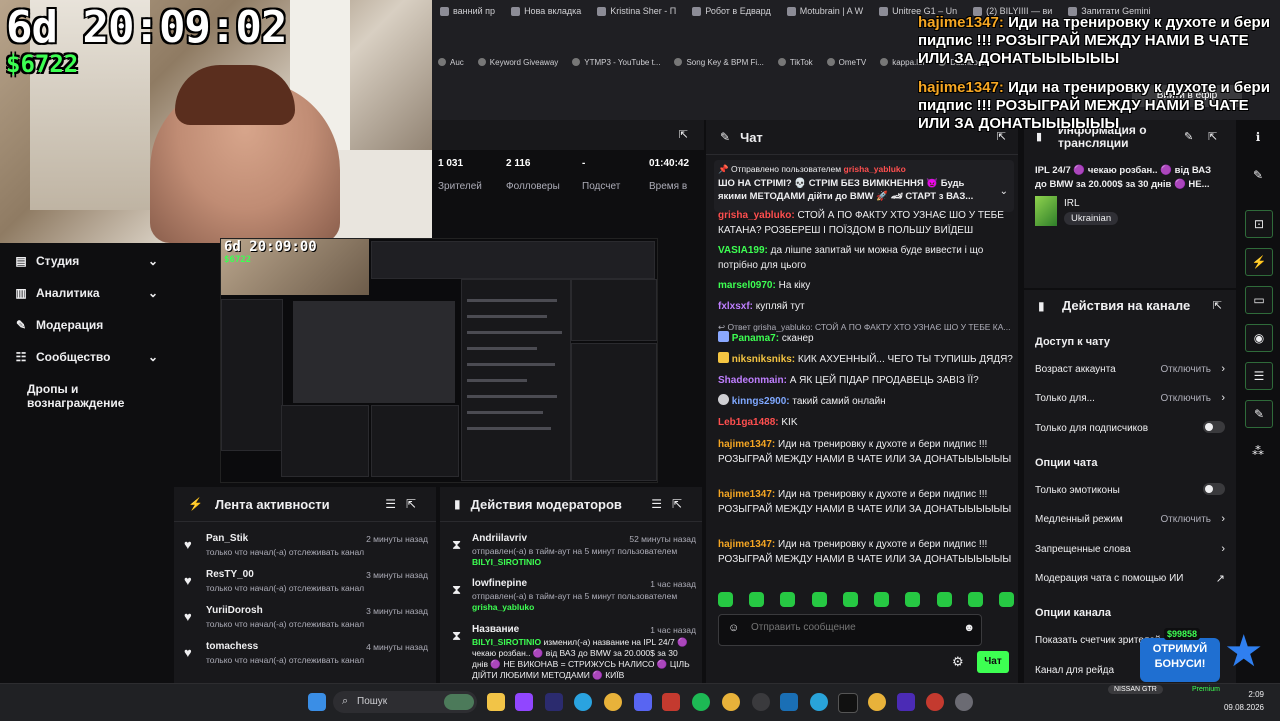 This screenshot has width=1280, height=721. What do you see at coordinates (503, 607) in the screenshot?
I see `mod-author: grisha_yabluko` at bounding box center [503, 607].